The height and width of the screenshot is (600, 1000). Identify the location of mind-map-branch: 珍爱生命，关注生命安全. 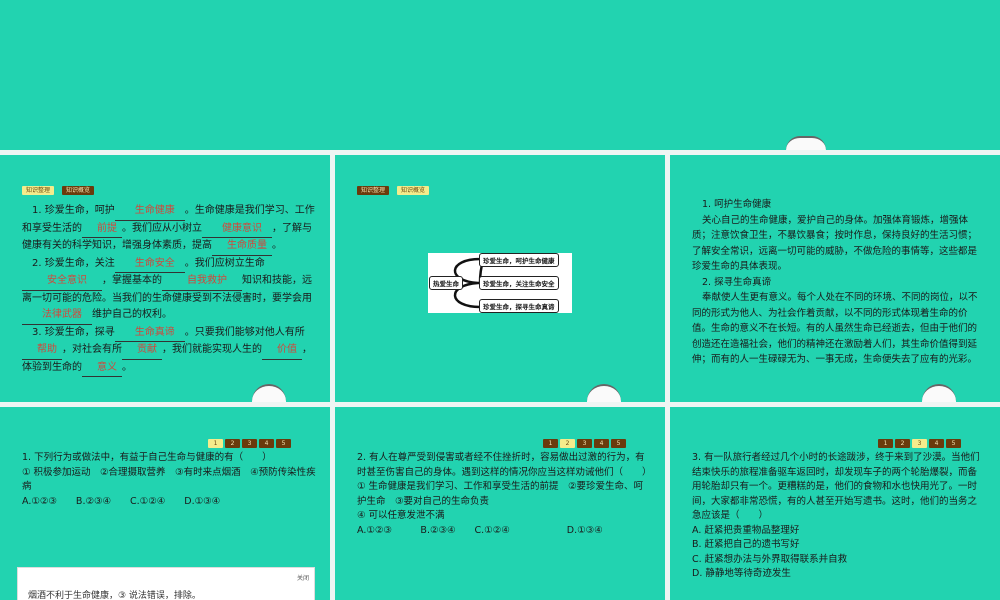
(519, 283).